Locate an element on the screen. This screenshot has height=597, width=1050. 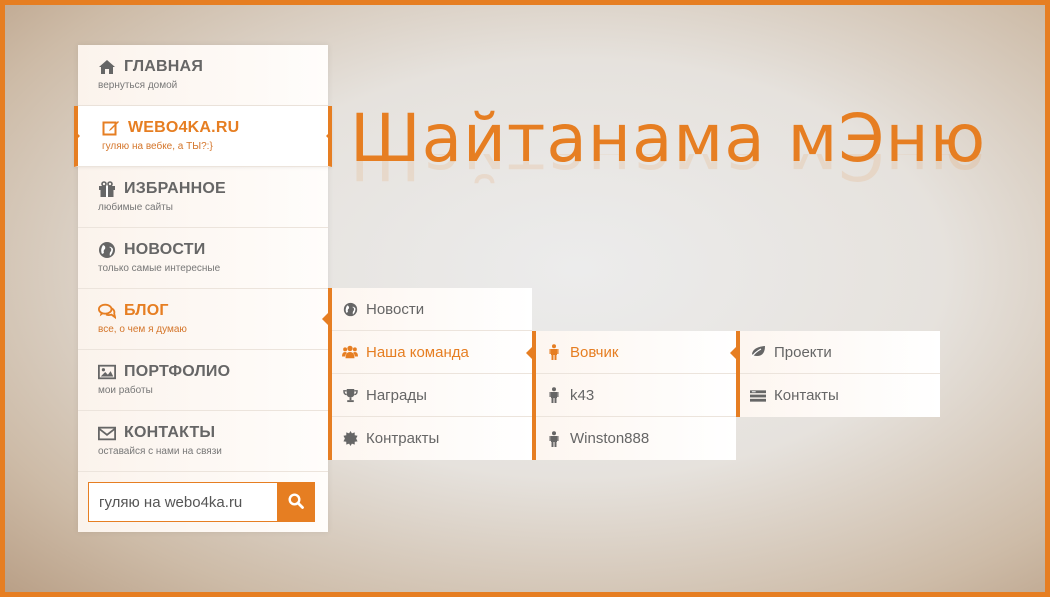
comments-icon is located at coordinates (107, 311).